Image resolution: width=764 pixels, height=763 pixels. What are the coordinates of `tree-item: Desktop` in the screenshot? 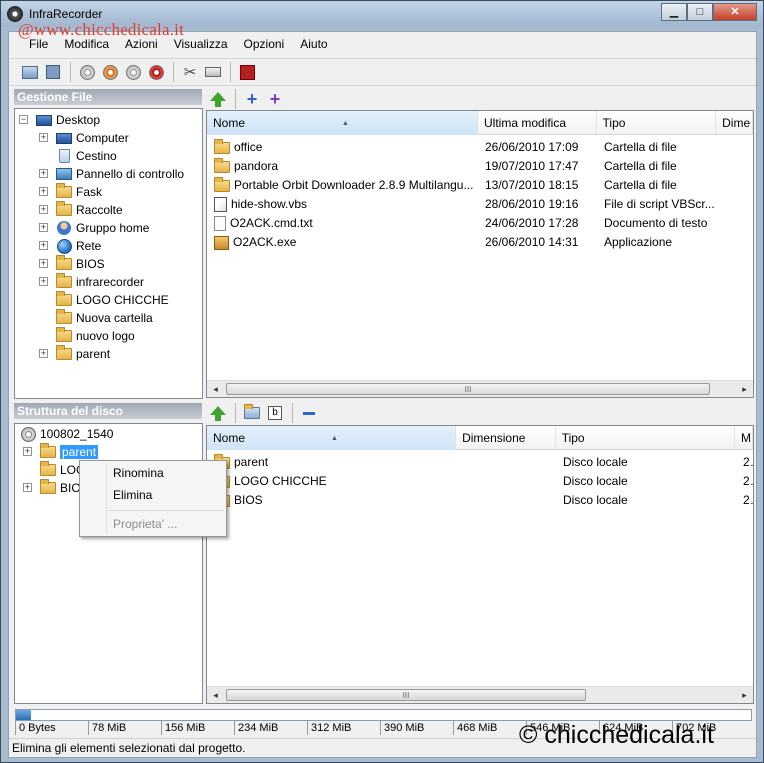 It's located at (67, 120).